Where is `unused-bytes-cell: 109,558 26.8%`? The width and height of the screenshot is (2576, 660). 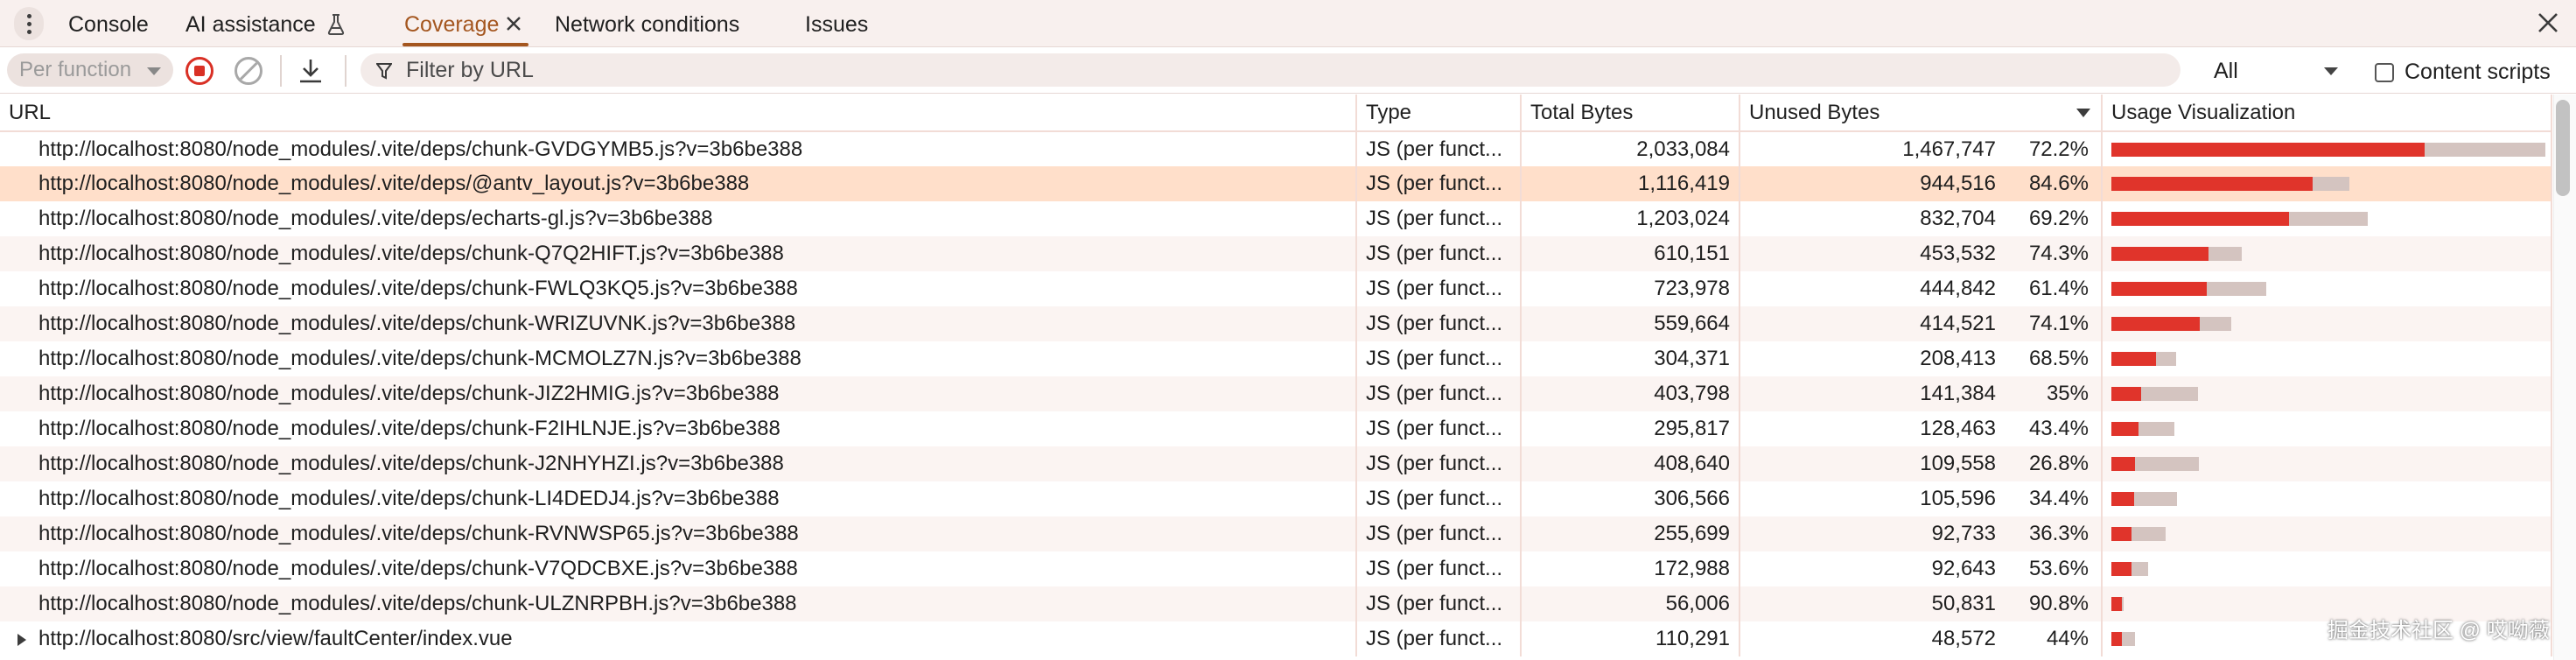
unused-bytes-cell: 109,558 26.8% is located at coordinates (1921, 463).